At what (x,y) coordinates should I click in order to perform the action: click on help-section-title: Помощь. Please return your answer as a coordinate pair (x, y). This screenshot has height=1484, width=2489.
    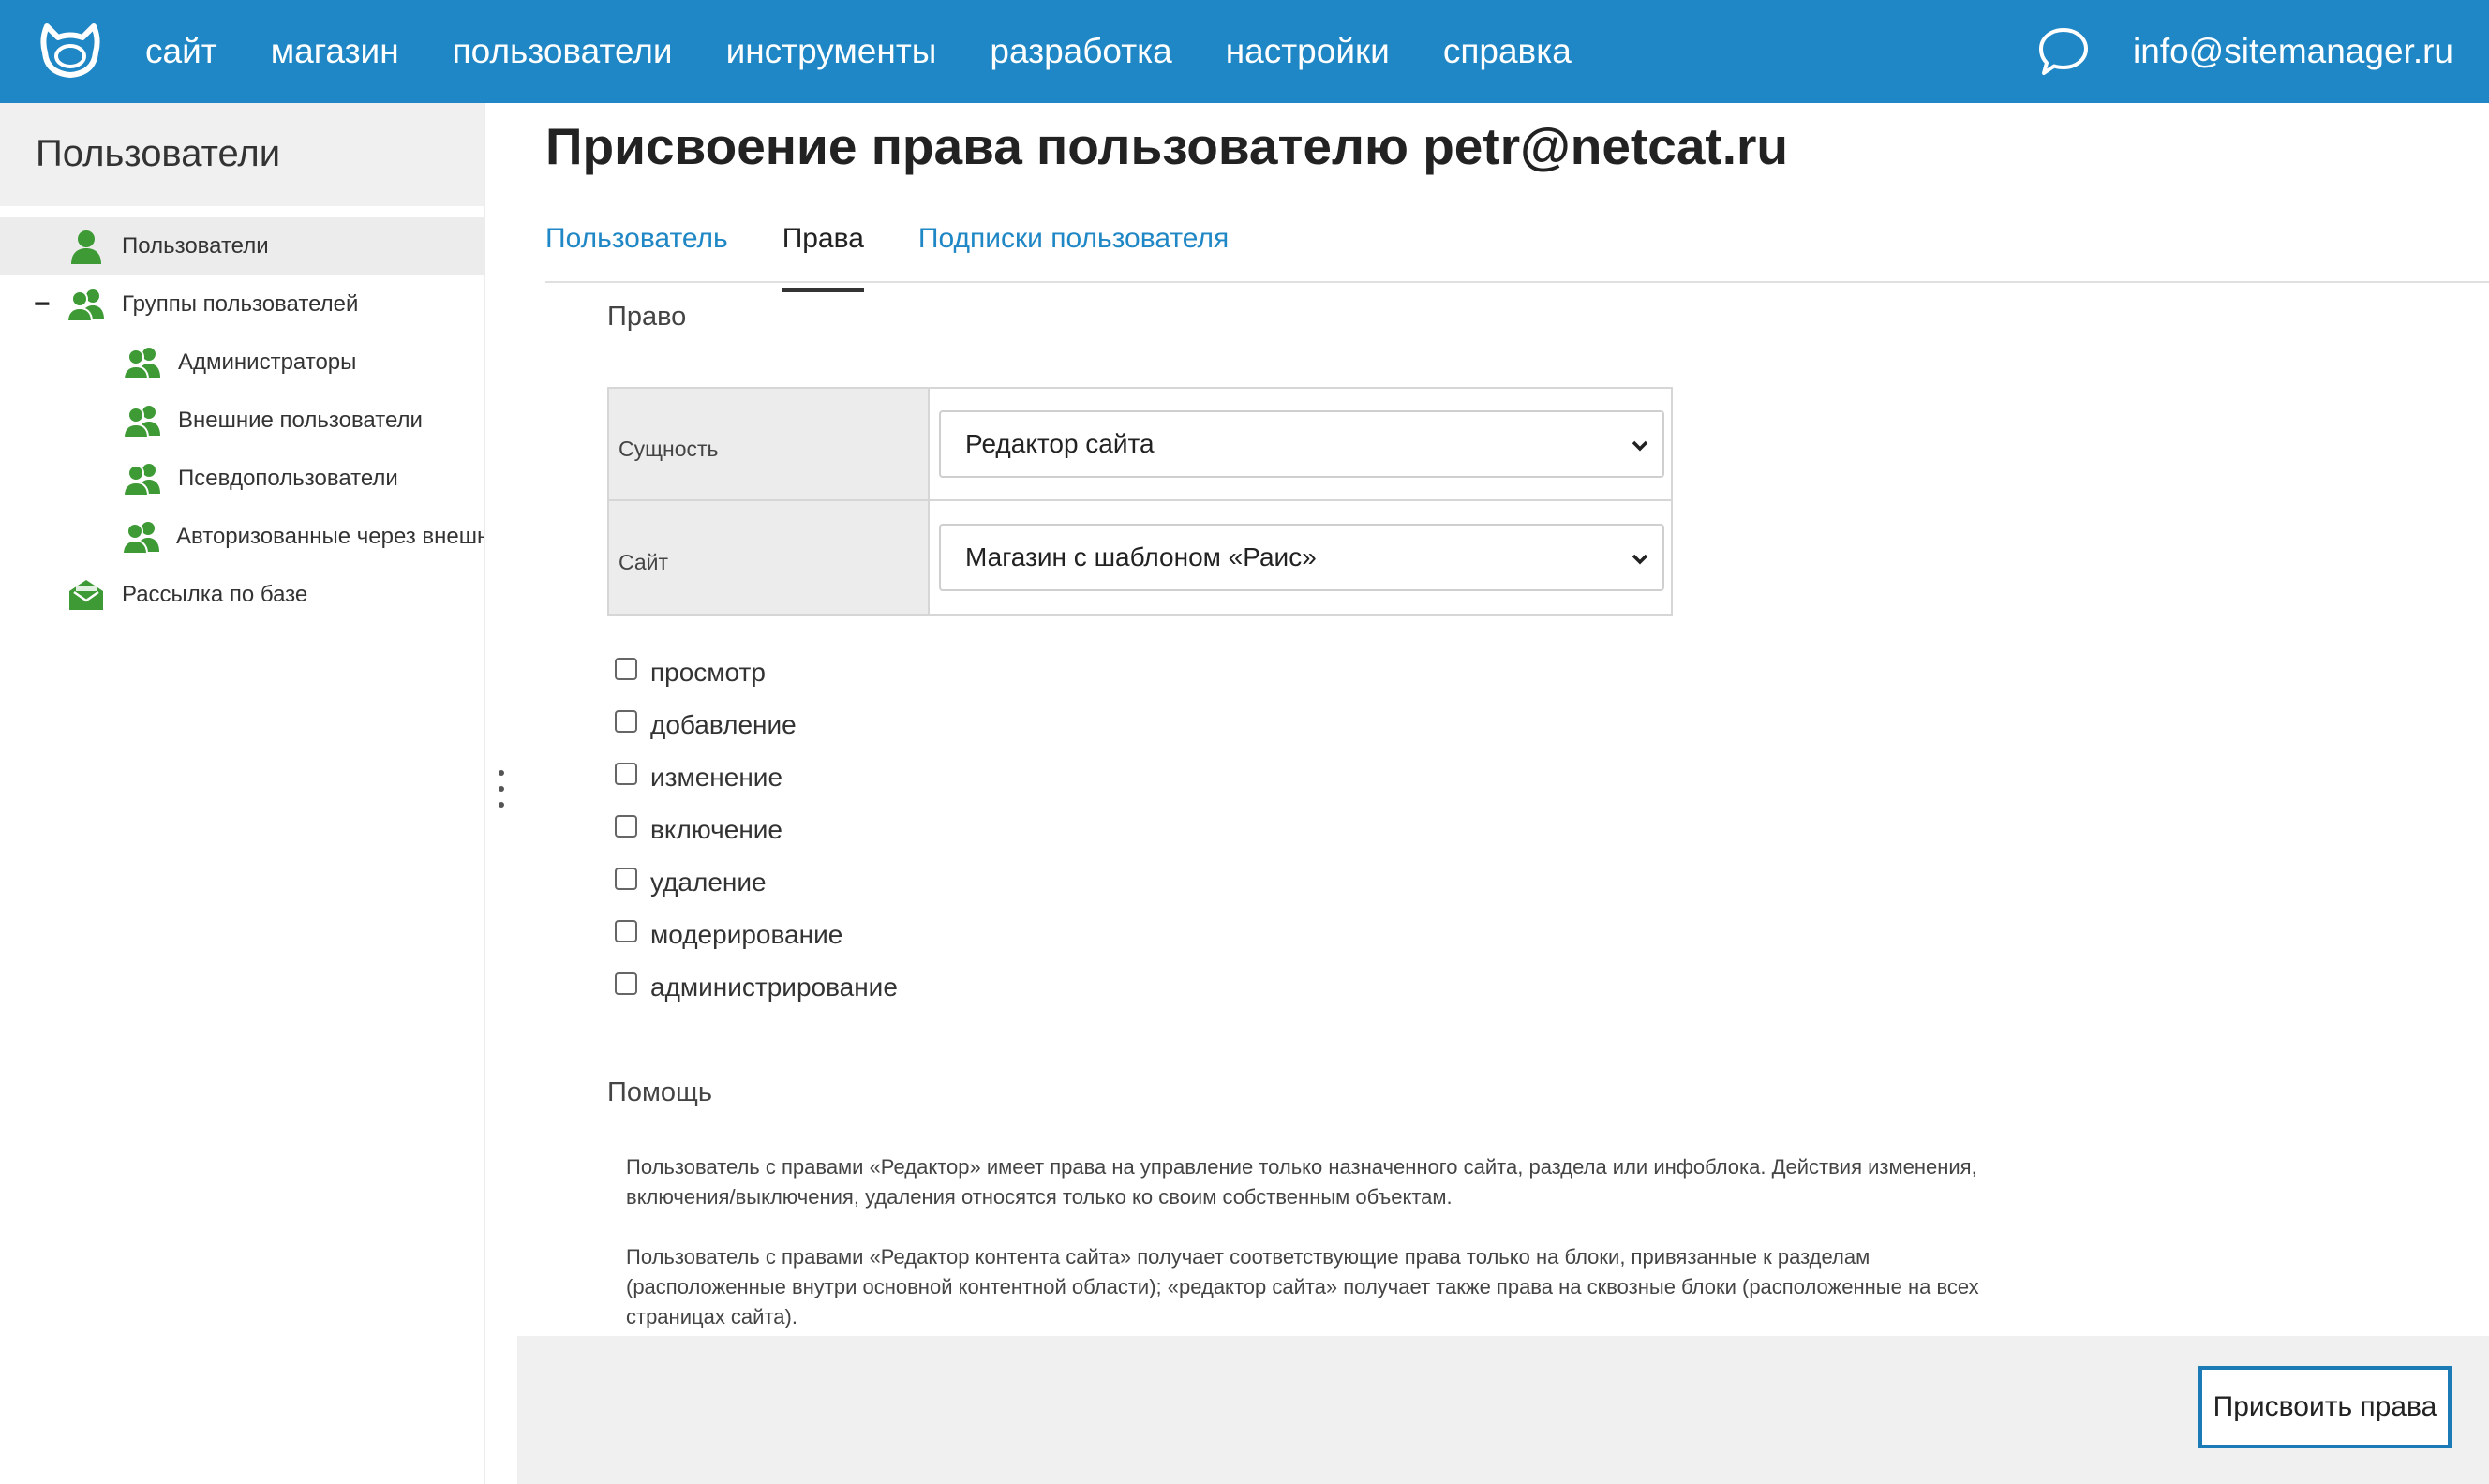
    Looking at the image, I should click on (660, 1092).